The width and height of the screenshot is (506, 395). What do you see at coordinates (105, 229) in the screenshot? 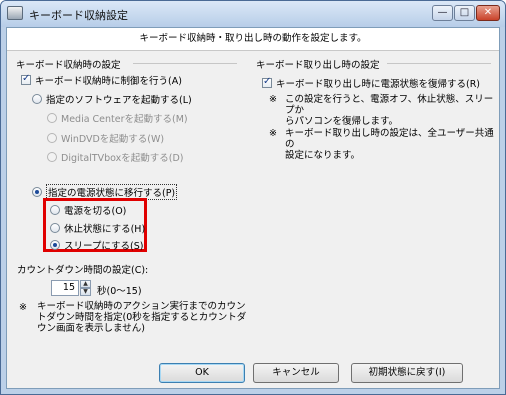
I see `hibernate-label: 休止状態にする(H)` at bounding box center [105, 229].